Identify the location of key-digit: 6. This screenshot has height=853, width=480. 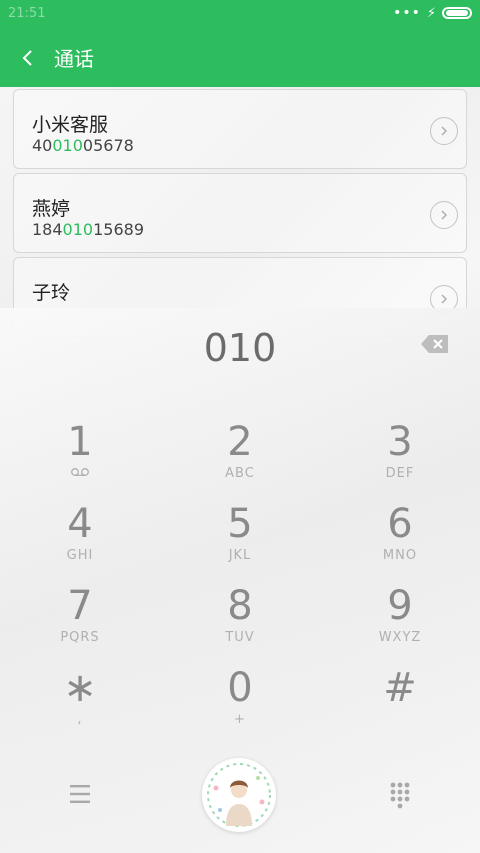
(400, 524).